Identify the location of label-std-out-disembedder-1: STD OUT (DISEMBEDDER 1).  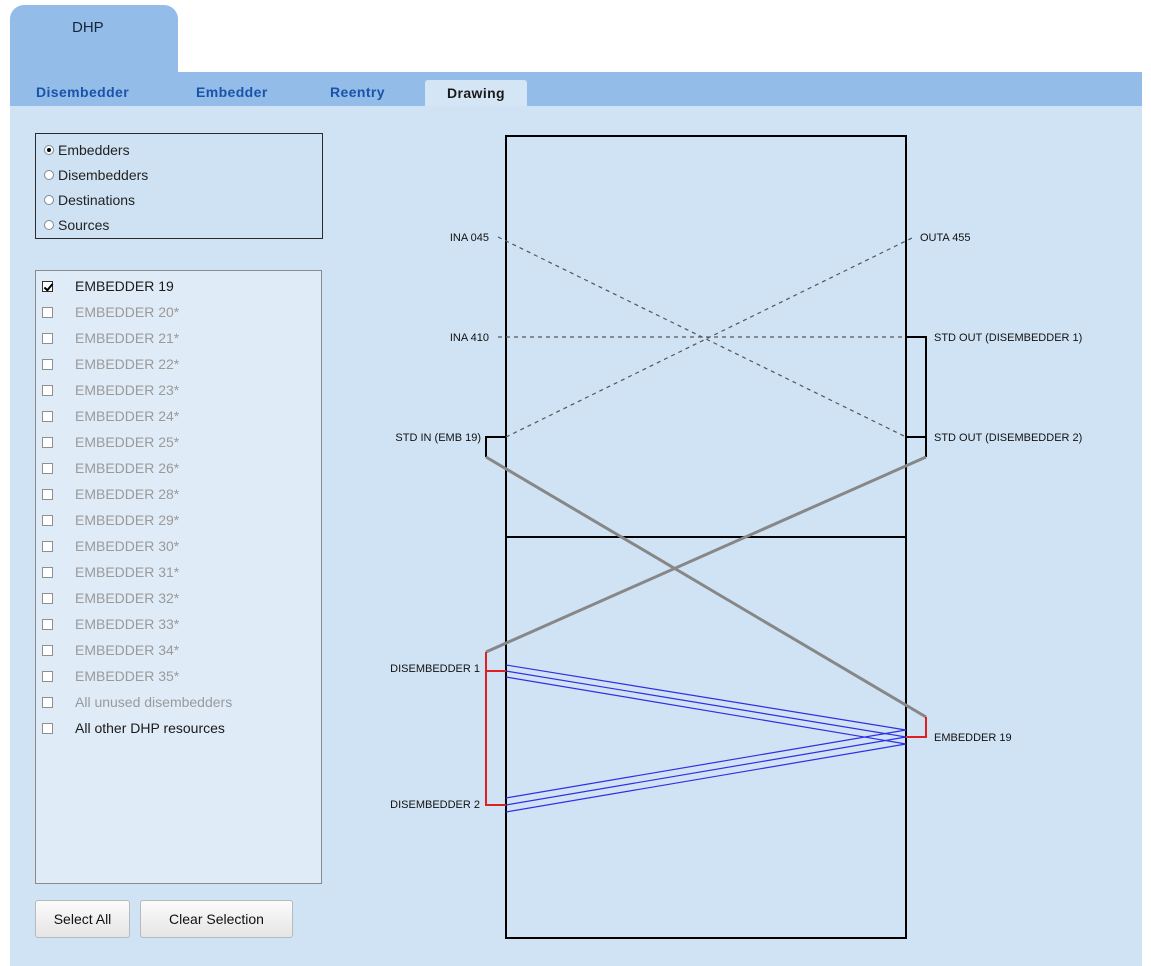
(1008, 338).